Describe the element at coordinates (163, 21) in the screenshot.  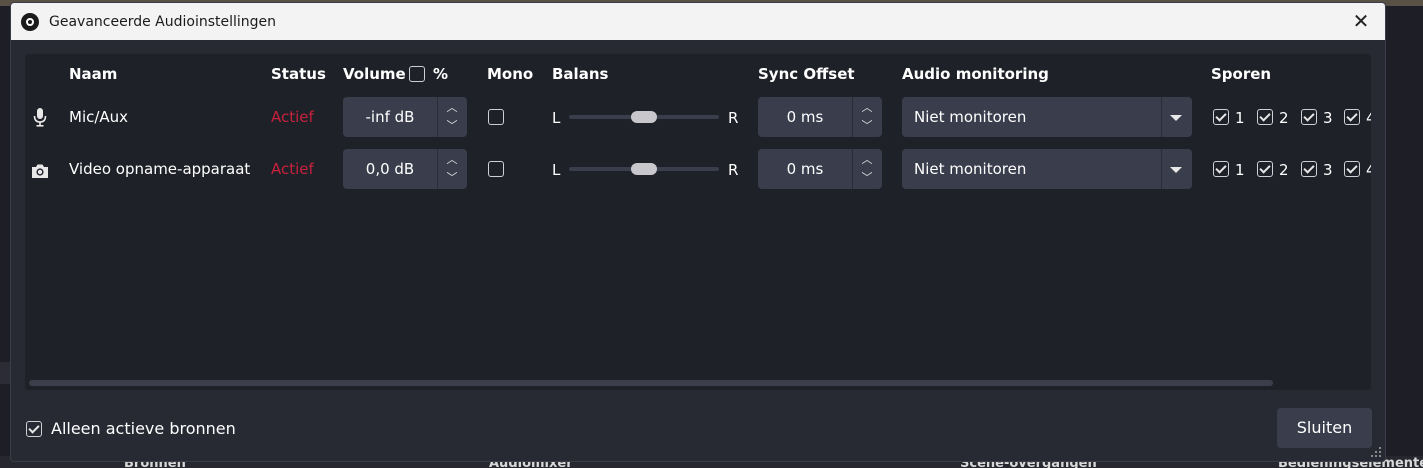
I see `window-title: Geavanceerde Audioinstellingen` at that location.